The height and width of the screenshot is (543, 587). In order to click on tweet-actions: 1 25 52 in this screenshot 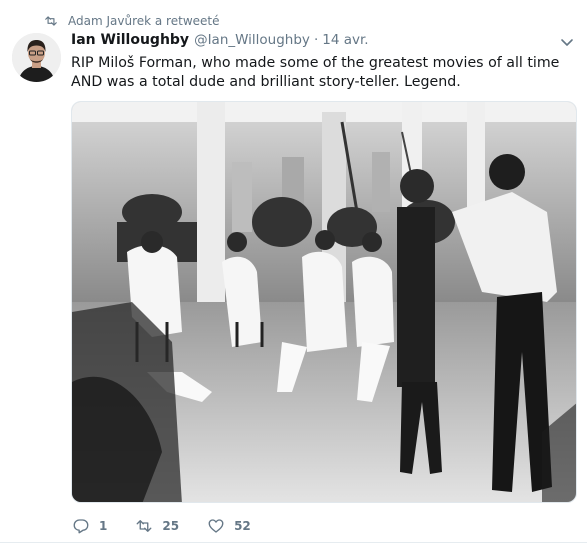, I will do `click(175, 526)`.